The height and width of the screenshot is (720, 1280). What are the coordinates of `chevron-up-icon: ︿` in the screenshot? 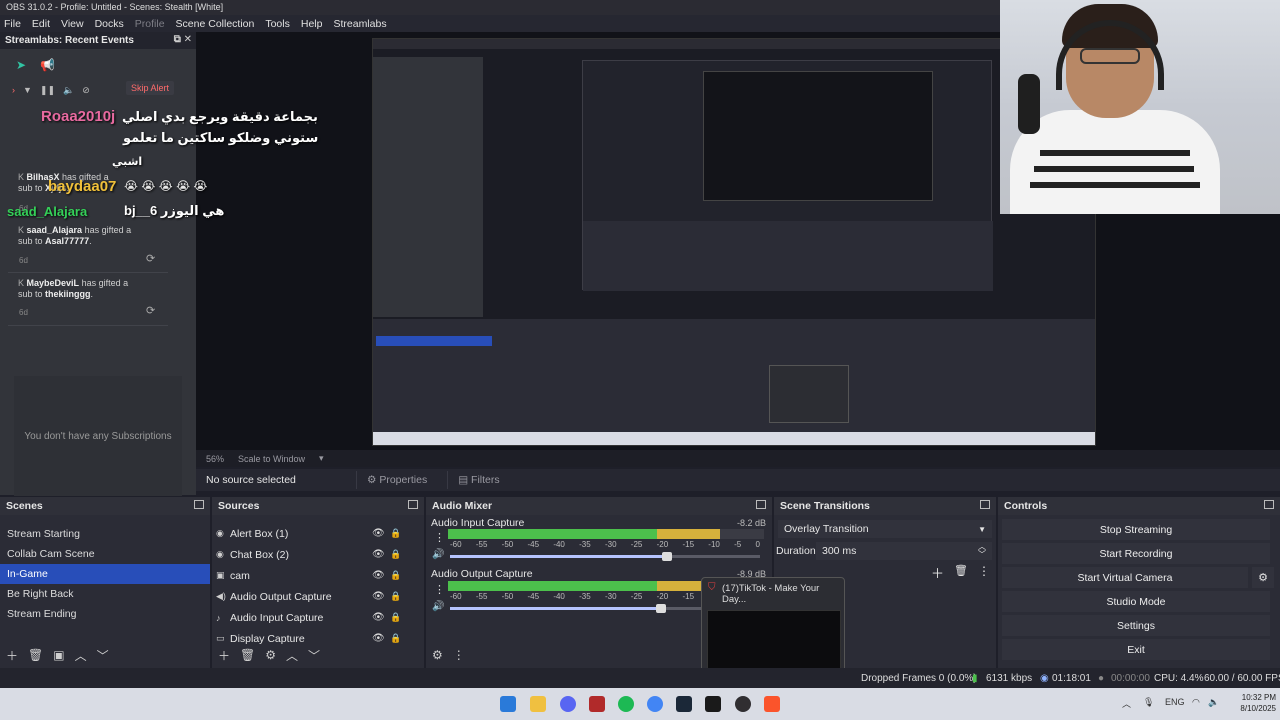 It's located at (1126, 703).